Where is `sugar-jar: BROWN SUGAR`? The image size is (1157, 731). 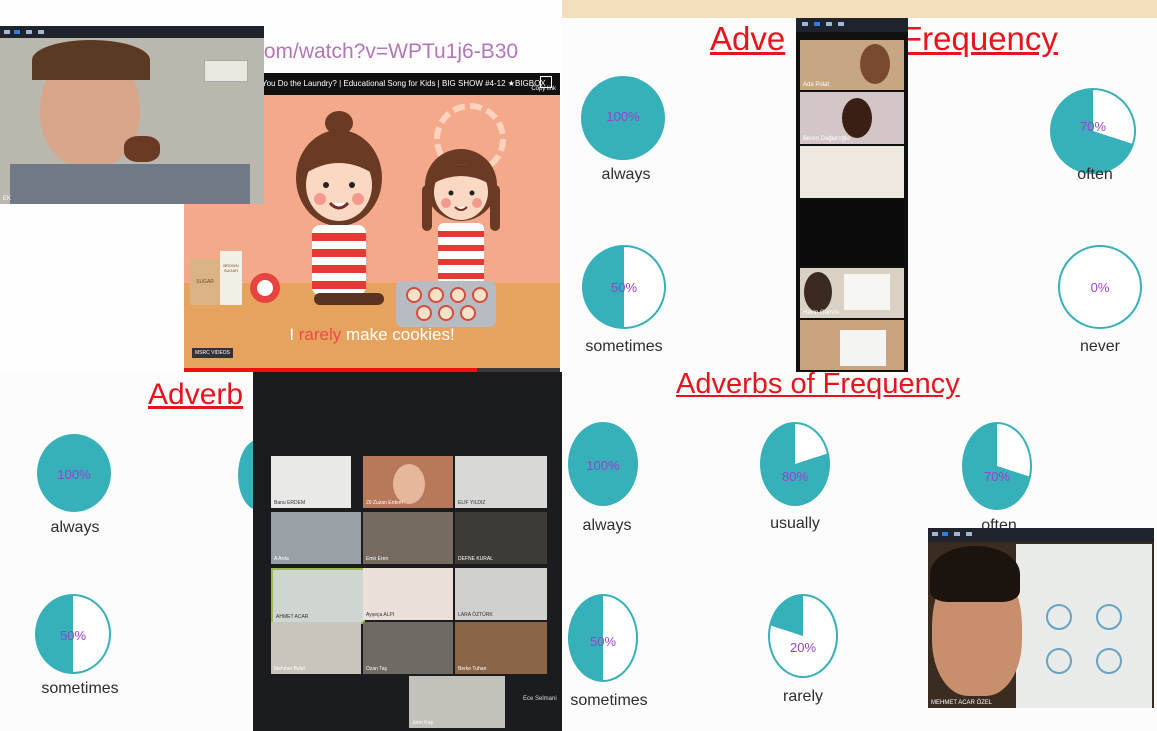 sugar-jar: BROWN SUGAR is located at coordinates (231, 278).